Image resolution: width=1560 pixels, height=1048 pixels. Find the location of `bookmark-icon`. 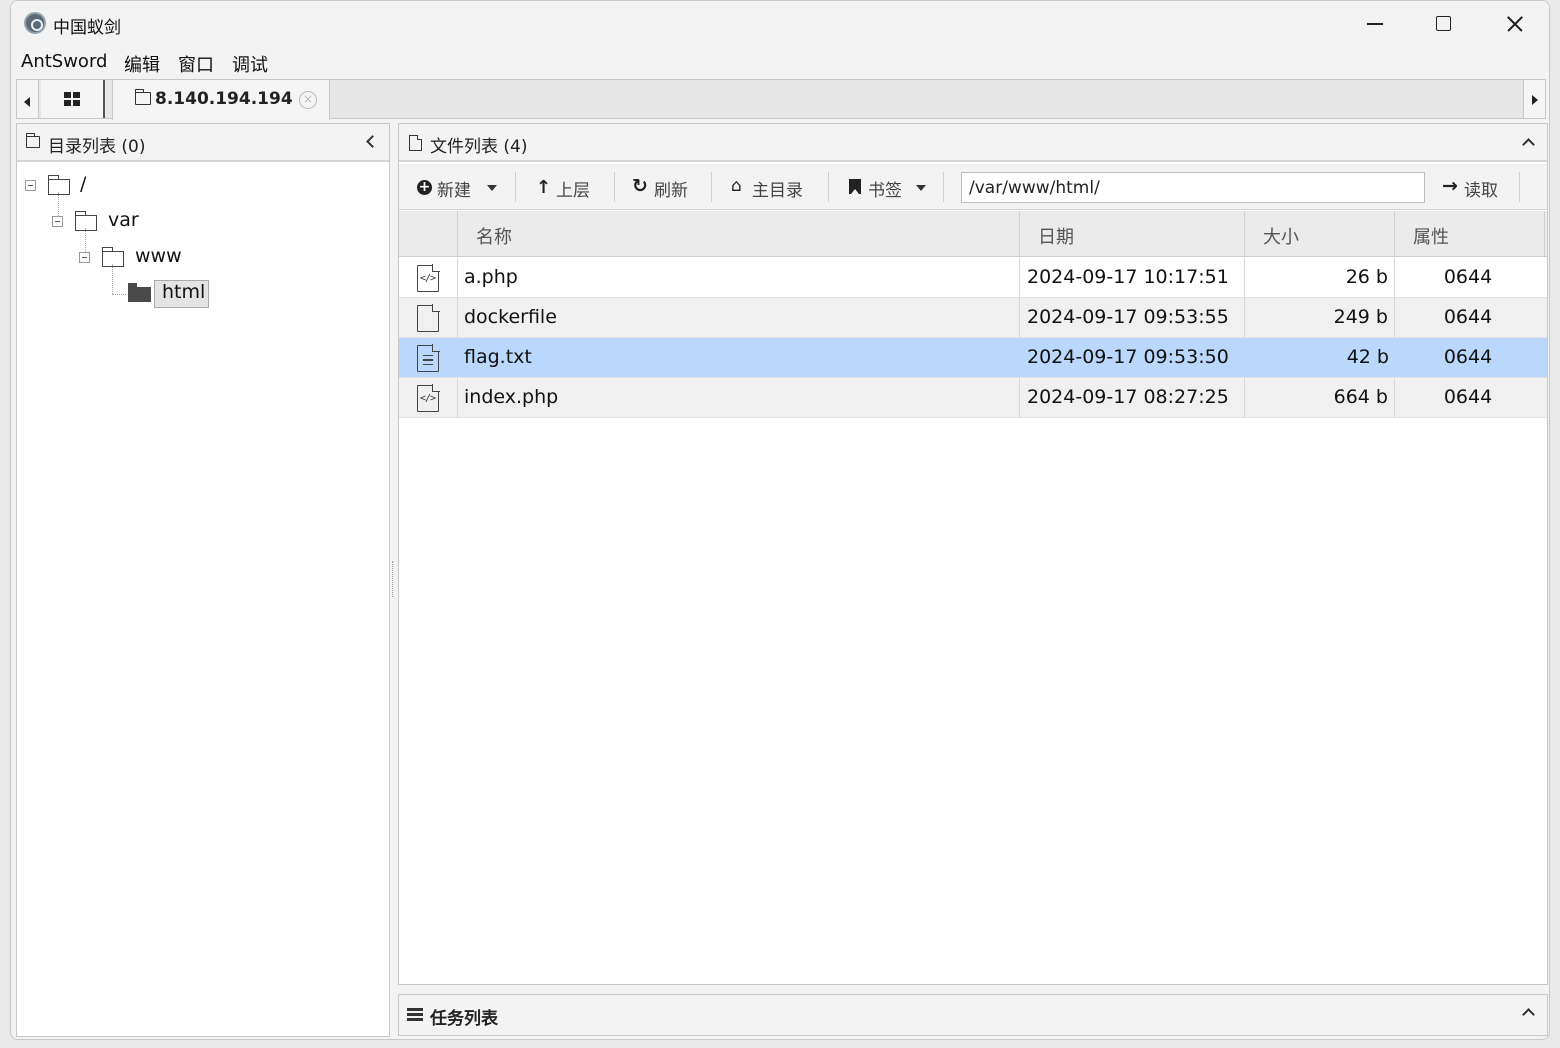

bookmark-icon is located at coordinates (855, 186).